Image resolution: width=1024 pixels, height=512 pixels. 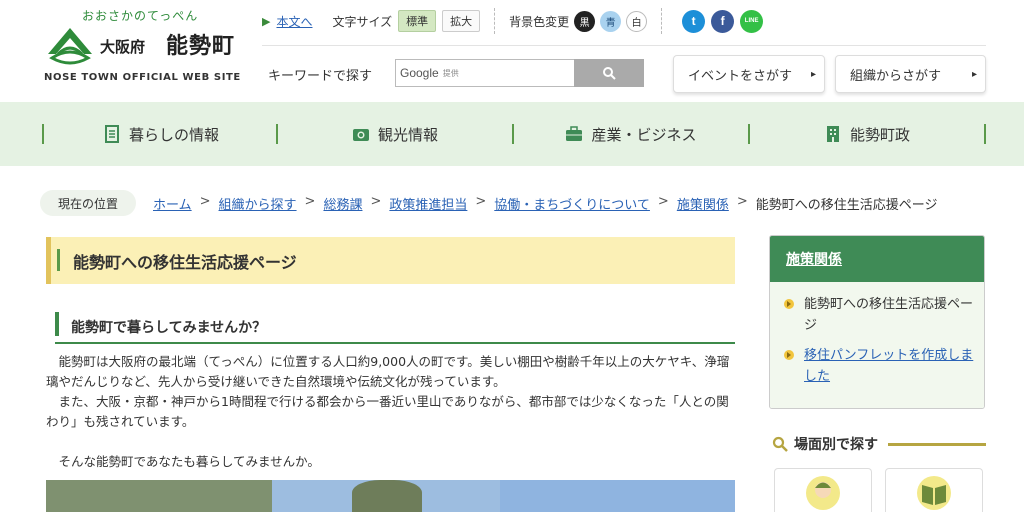 What do you see at coordinates (703, 203) in the screenshot?
I see `breadcrumb-link-measures: 施策関係` at bounding box center [703, 203].